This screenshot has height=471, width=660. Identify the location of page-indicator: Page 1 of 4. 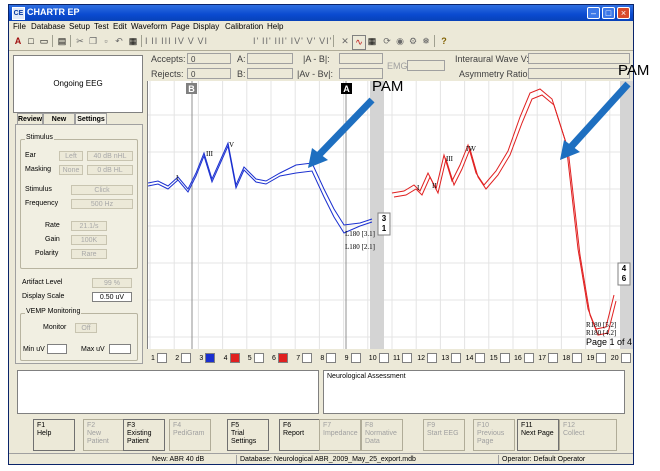
(609, 342).